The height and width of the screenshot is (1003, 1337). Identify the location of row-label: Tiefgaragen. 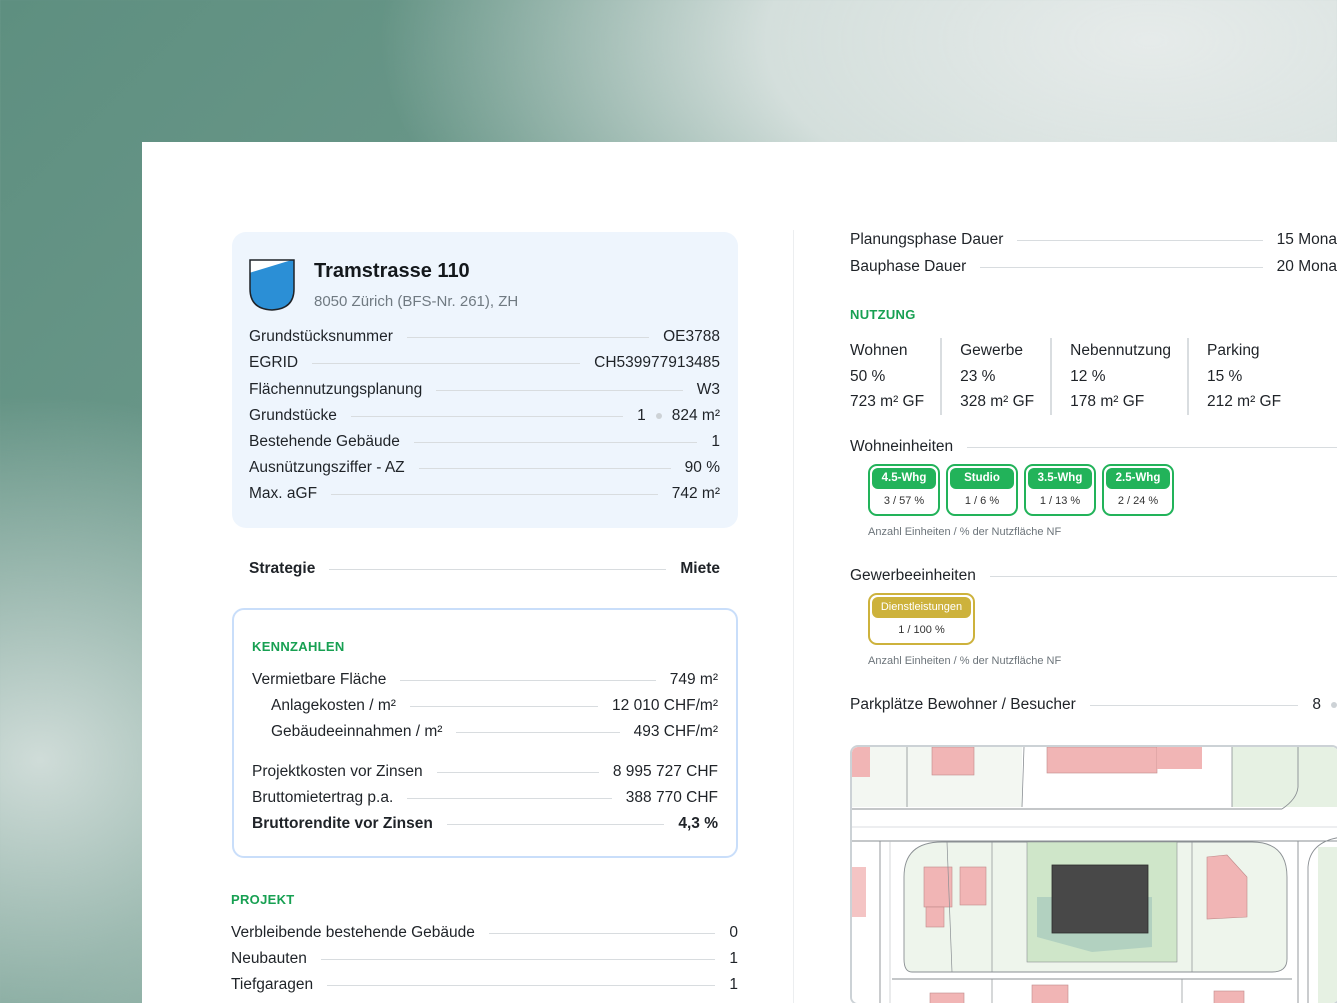
(272, 984).